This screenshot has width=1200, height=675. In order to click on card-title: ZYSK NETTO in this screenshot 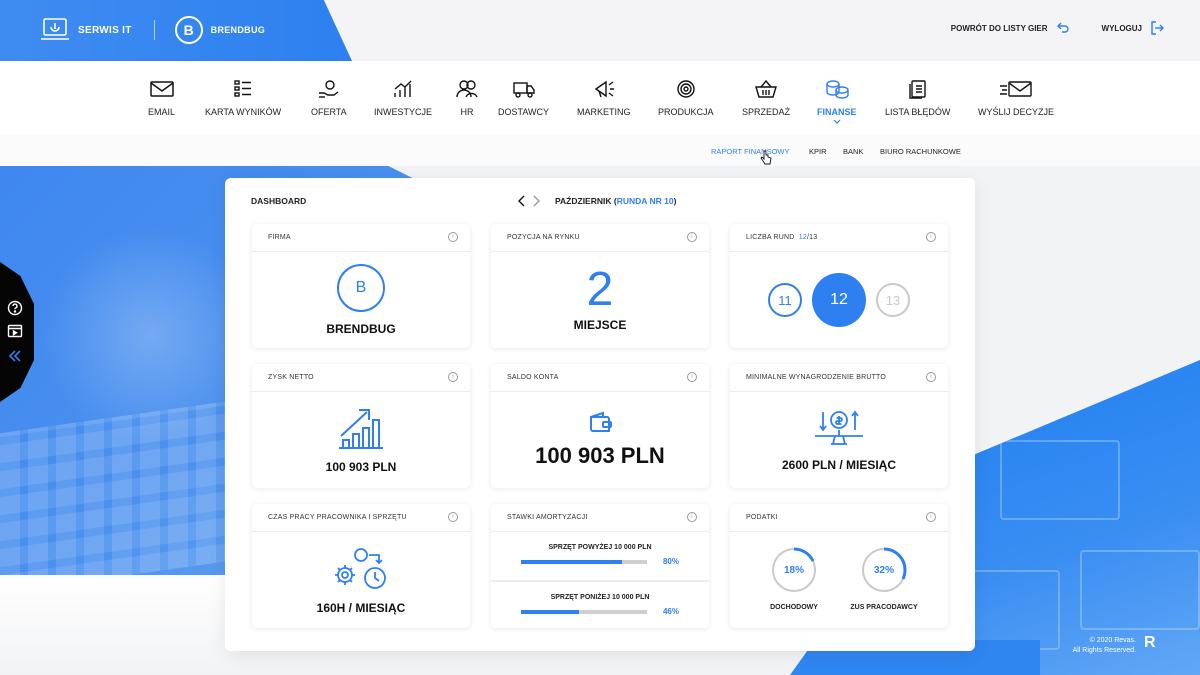, I will do `click(291, 377)`.